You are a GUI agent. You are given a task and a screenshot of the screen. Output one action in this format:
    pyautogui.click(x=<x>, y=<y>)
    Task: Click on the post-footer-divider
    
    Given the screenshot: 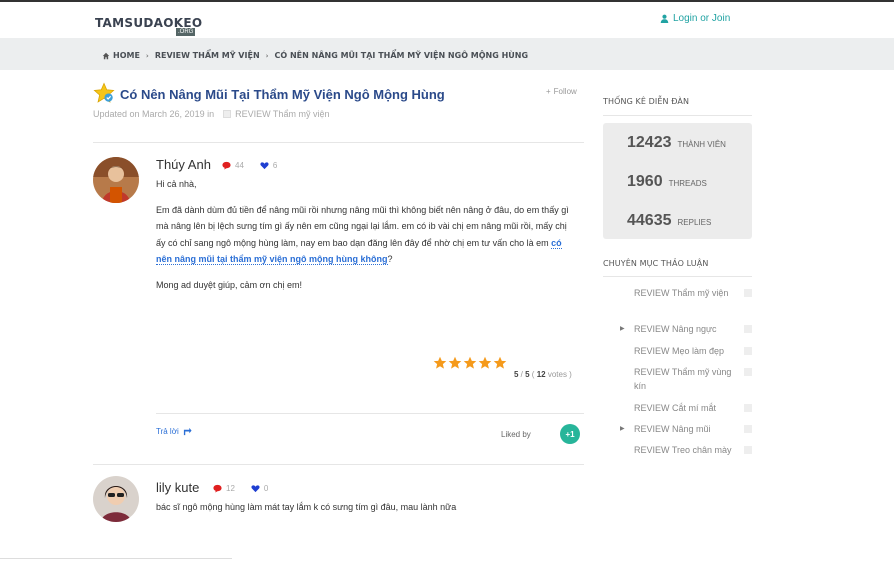 What is the action you would take?
    pyautogui.click(x=370, y=413)
    